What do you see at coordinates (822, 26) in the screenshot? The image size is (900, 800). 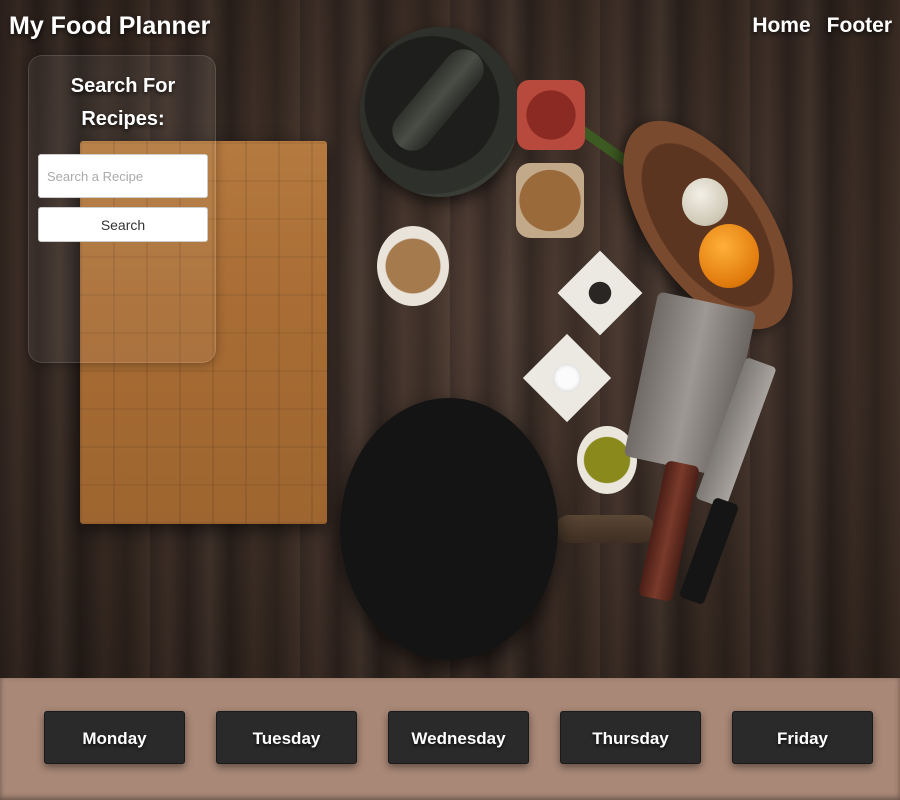 I see `main-nav: Home Footer` at bounding box center [822, 26].